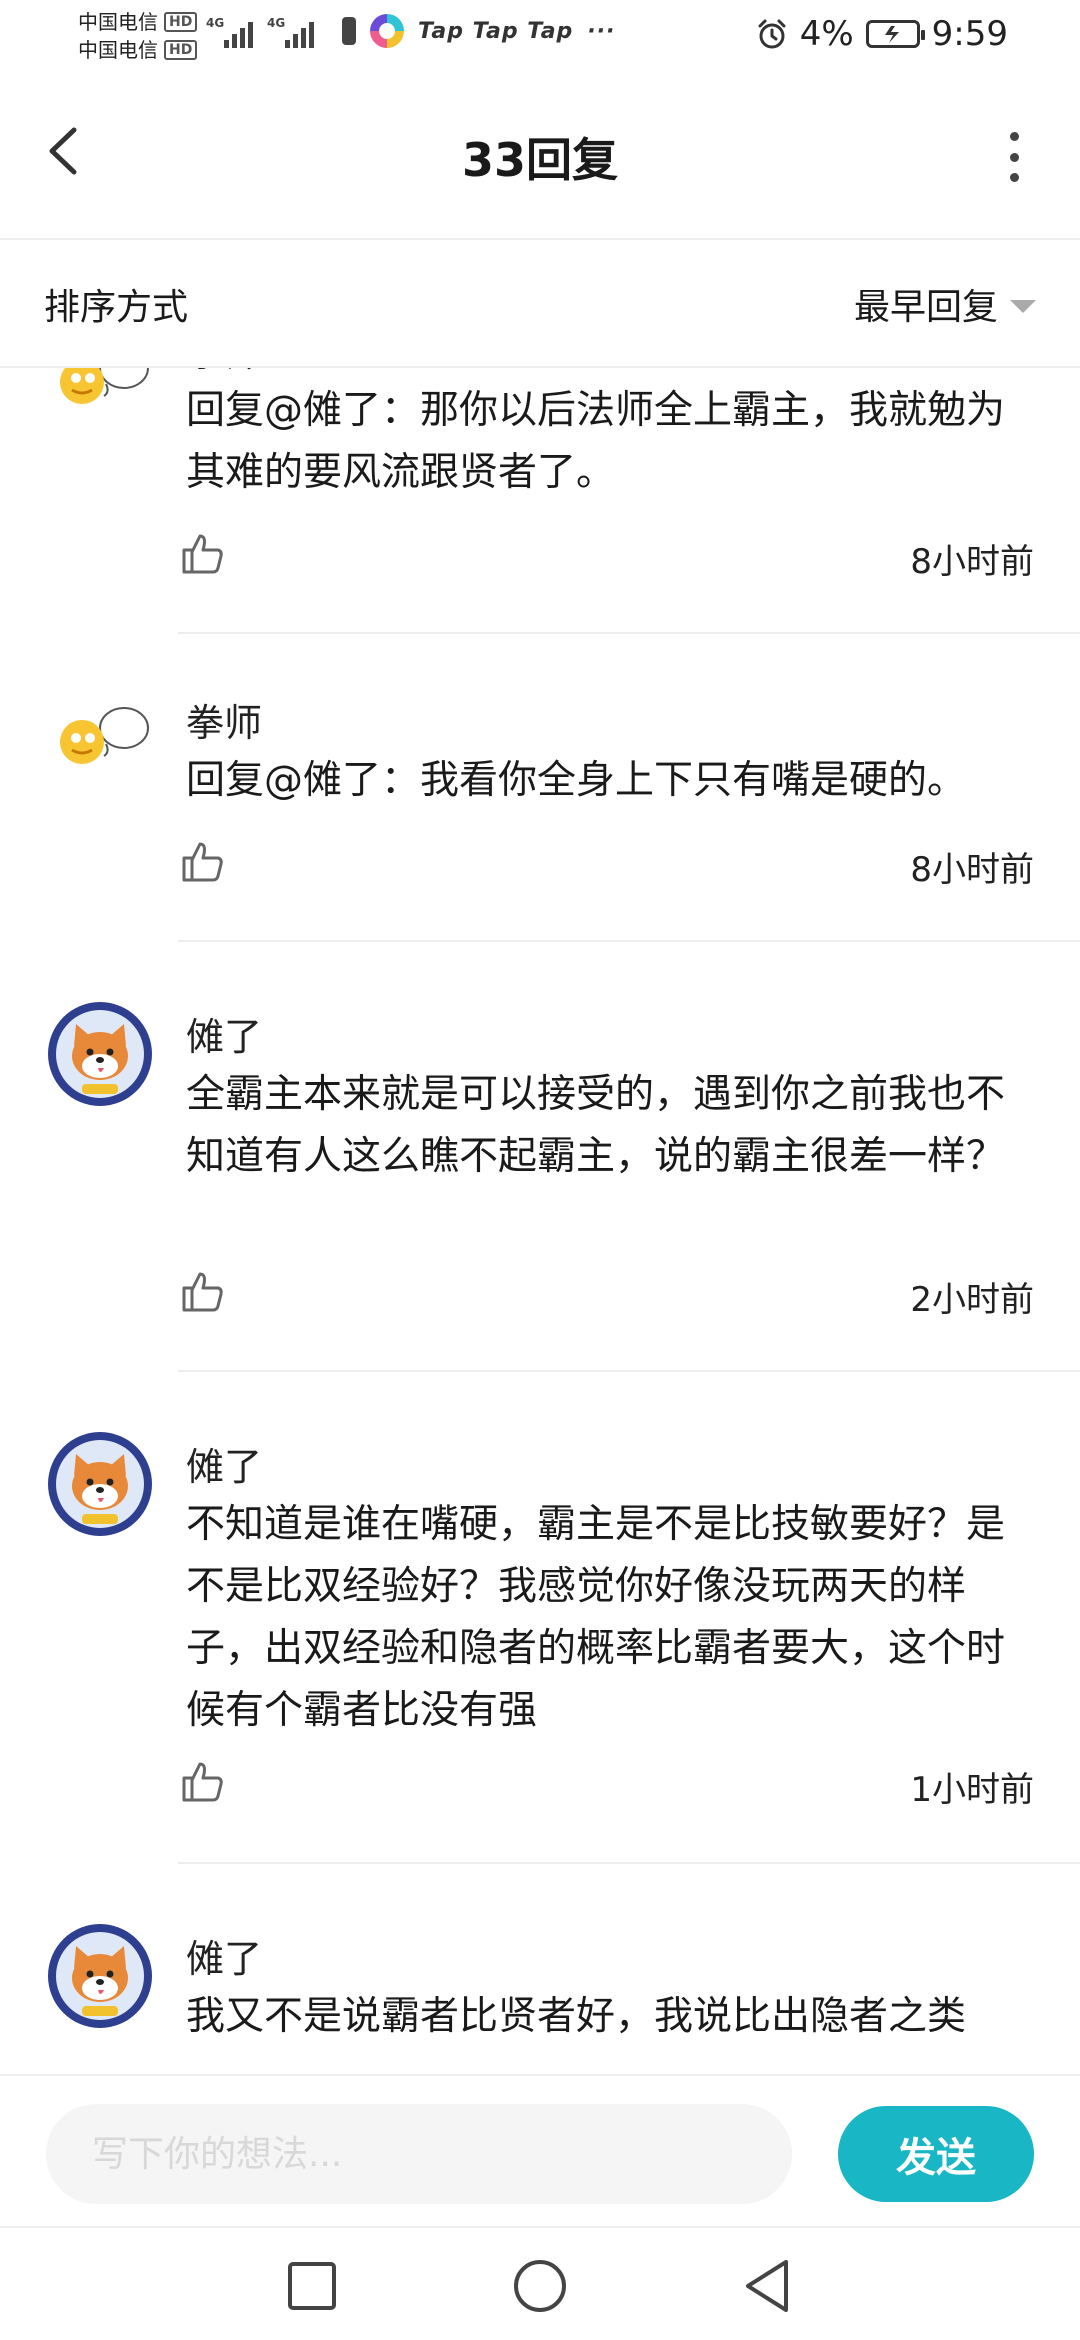 This screenshot has width=1080, height=2340. What do you see at coordinates (972, 1790) in the screenshot?
I see `reply-time: 1小时前` at bounding box center [972, 1790].